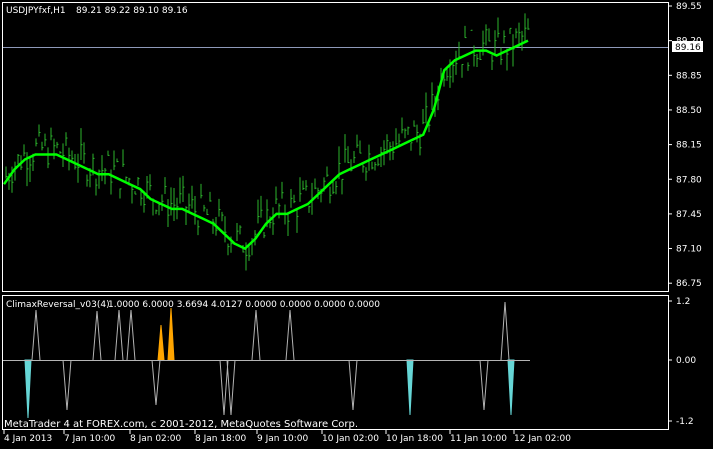 The width and height of the screenshot is (713, 449). Describe the element at coordinates (686, 361) in the screenshot. I see `indicator-tick-label: 0.00` at that location.